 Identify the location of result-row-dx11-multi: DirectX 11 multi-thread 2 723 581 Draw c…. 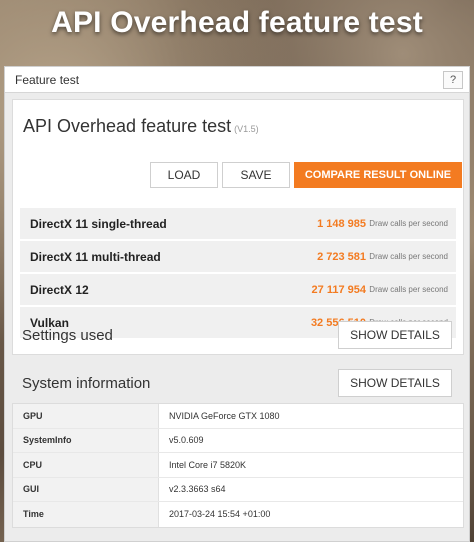
(238, 256).